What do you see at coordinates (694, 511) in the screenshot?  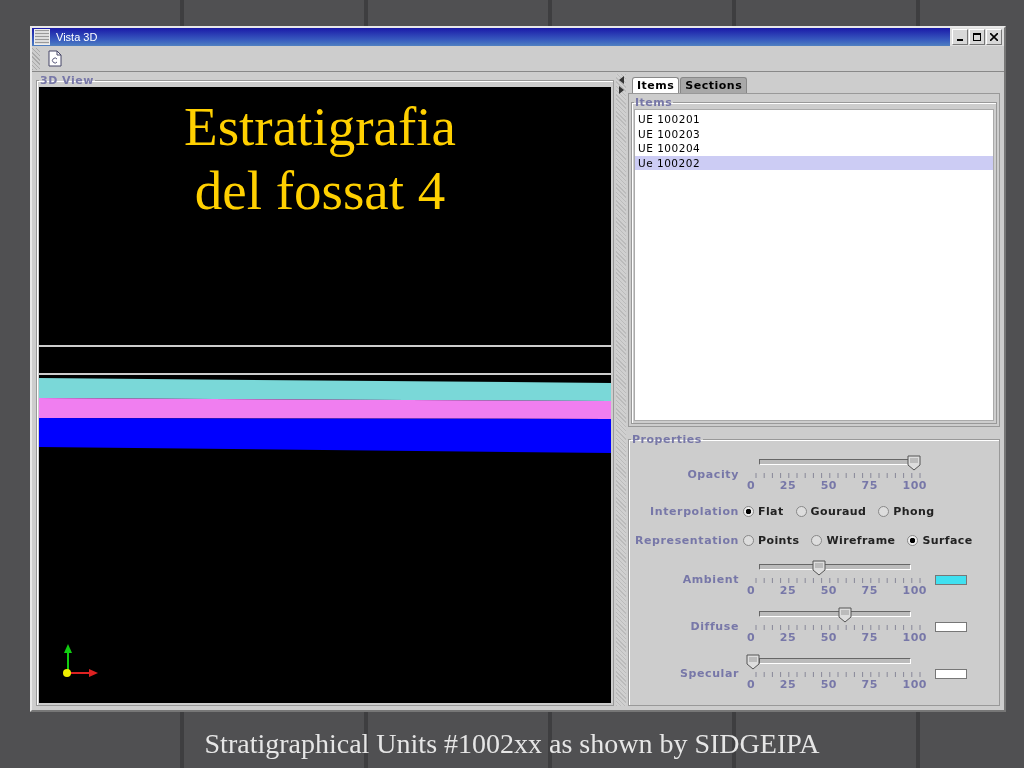 I see `property-label: Interpolation` at bounding box center [694, 511].